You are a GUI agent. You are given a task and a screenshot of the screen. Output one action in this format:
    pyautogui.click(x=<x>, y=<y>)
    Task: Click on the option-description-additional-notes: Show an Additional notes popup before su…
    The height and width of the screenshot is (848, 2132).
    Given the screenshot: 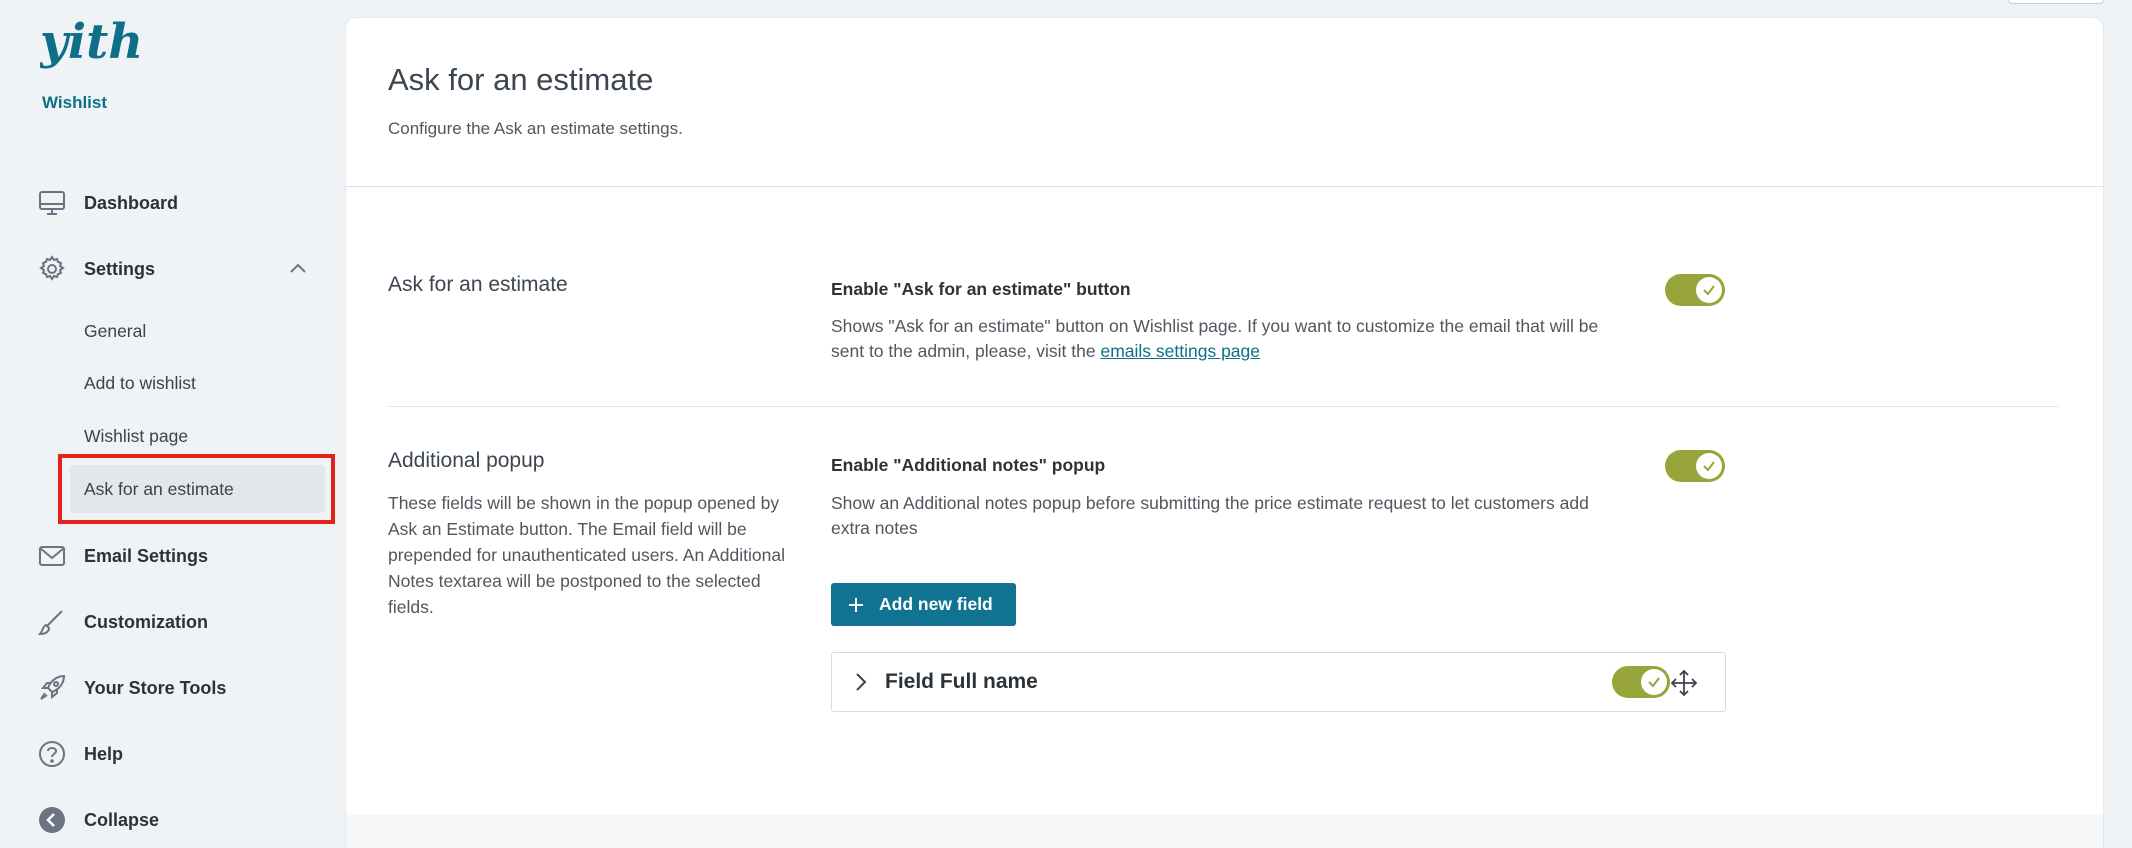 What is the action you would take?
    pyautogui.click(x=1210, y=515)
    